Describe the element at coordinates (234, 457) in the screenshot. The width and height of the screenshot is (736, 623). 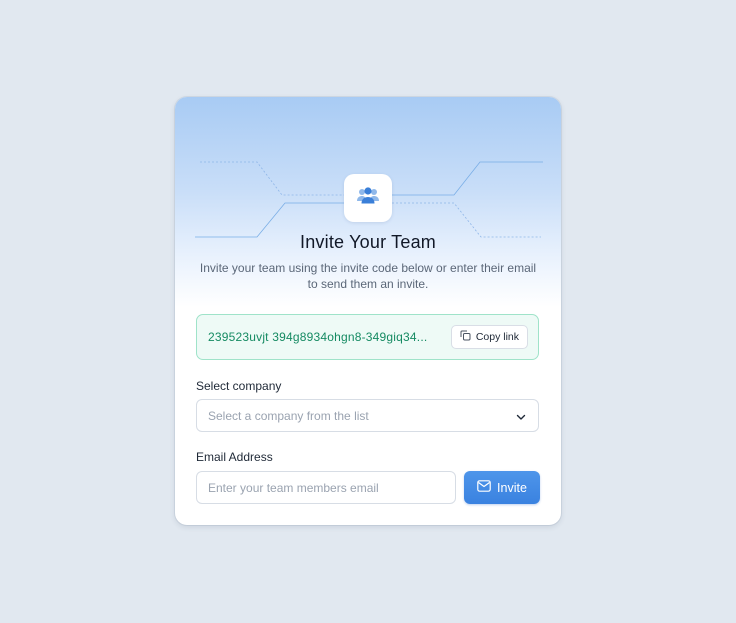
I see `email-label: Email Address` at that location.